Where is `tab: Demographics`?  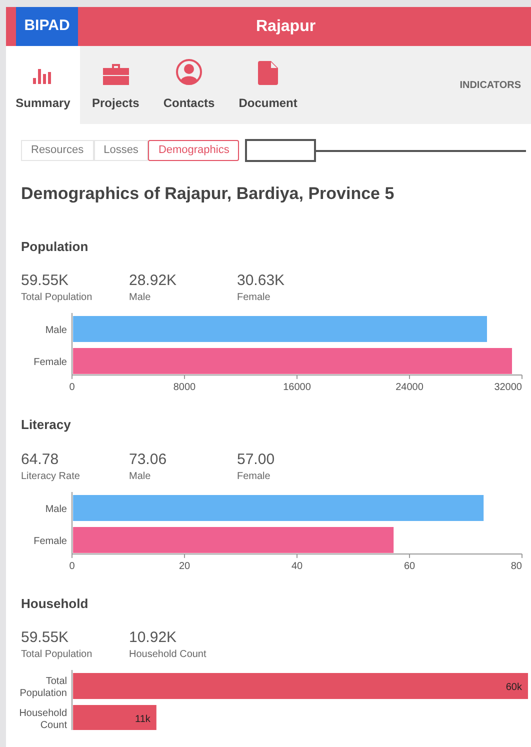 tab: Demographics is located at coordinates (194, 150).